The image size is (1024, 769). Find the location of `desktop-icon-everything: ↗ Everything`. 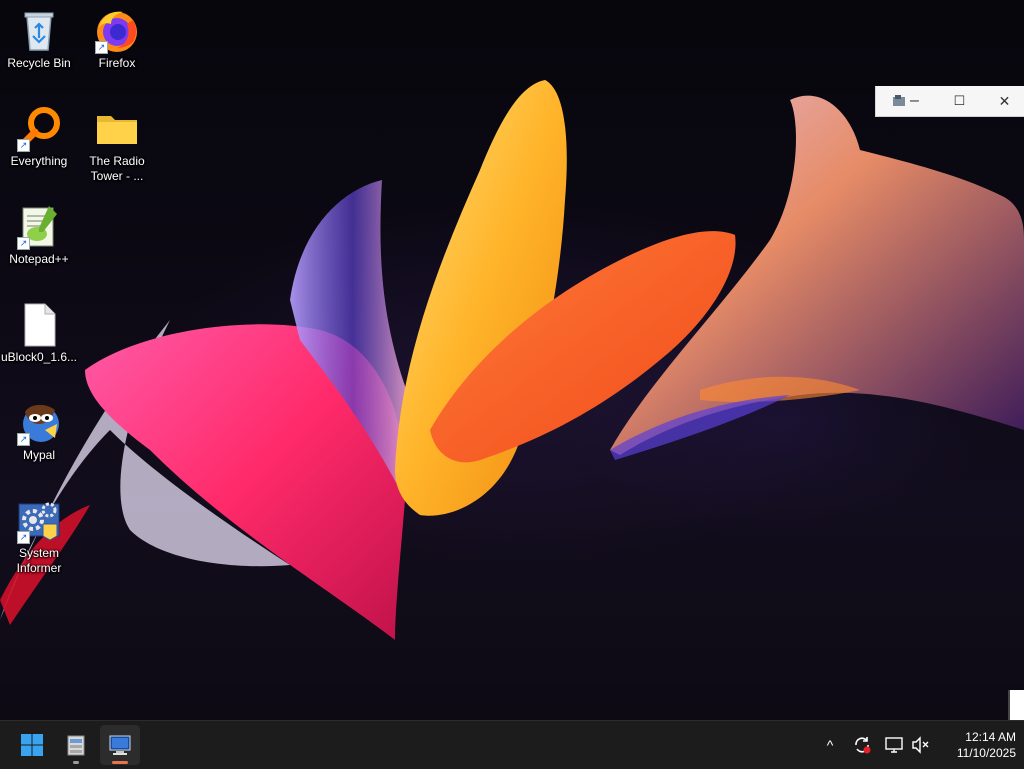

desktop-icon-everything: ↗ Everything is located at coordinates (39, 133).